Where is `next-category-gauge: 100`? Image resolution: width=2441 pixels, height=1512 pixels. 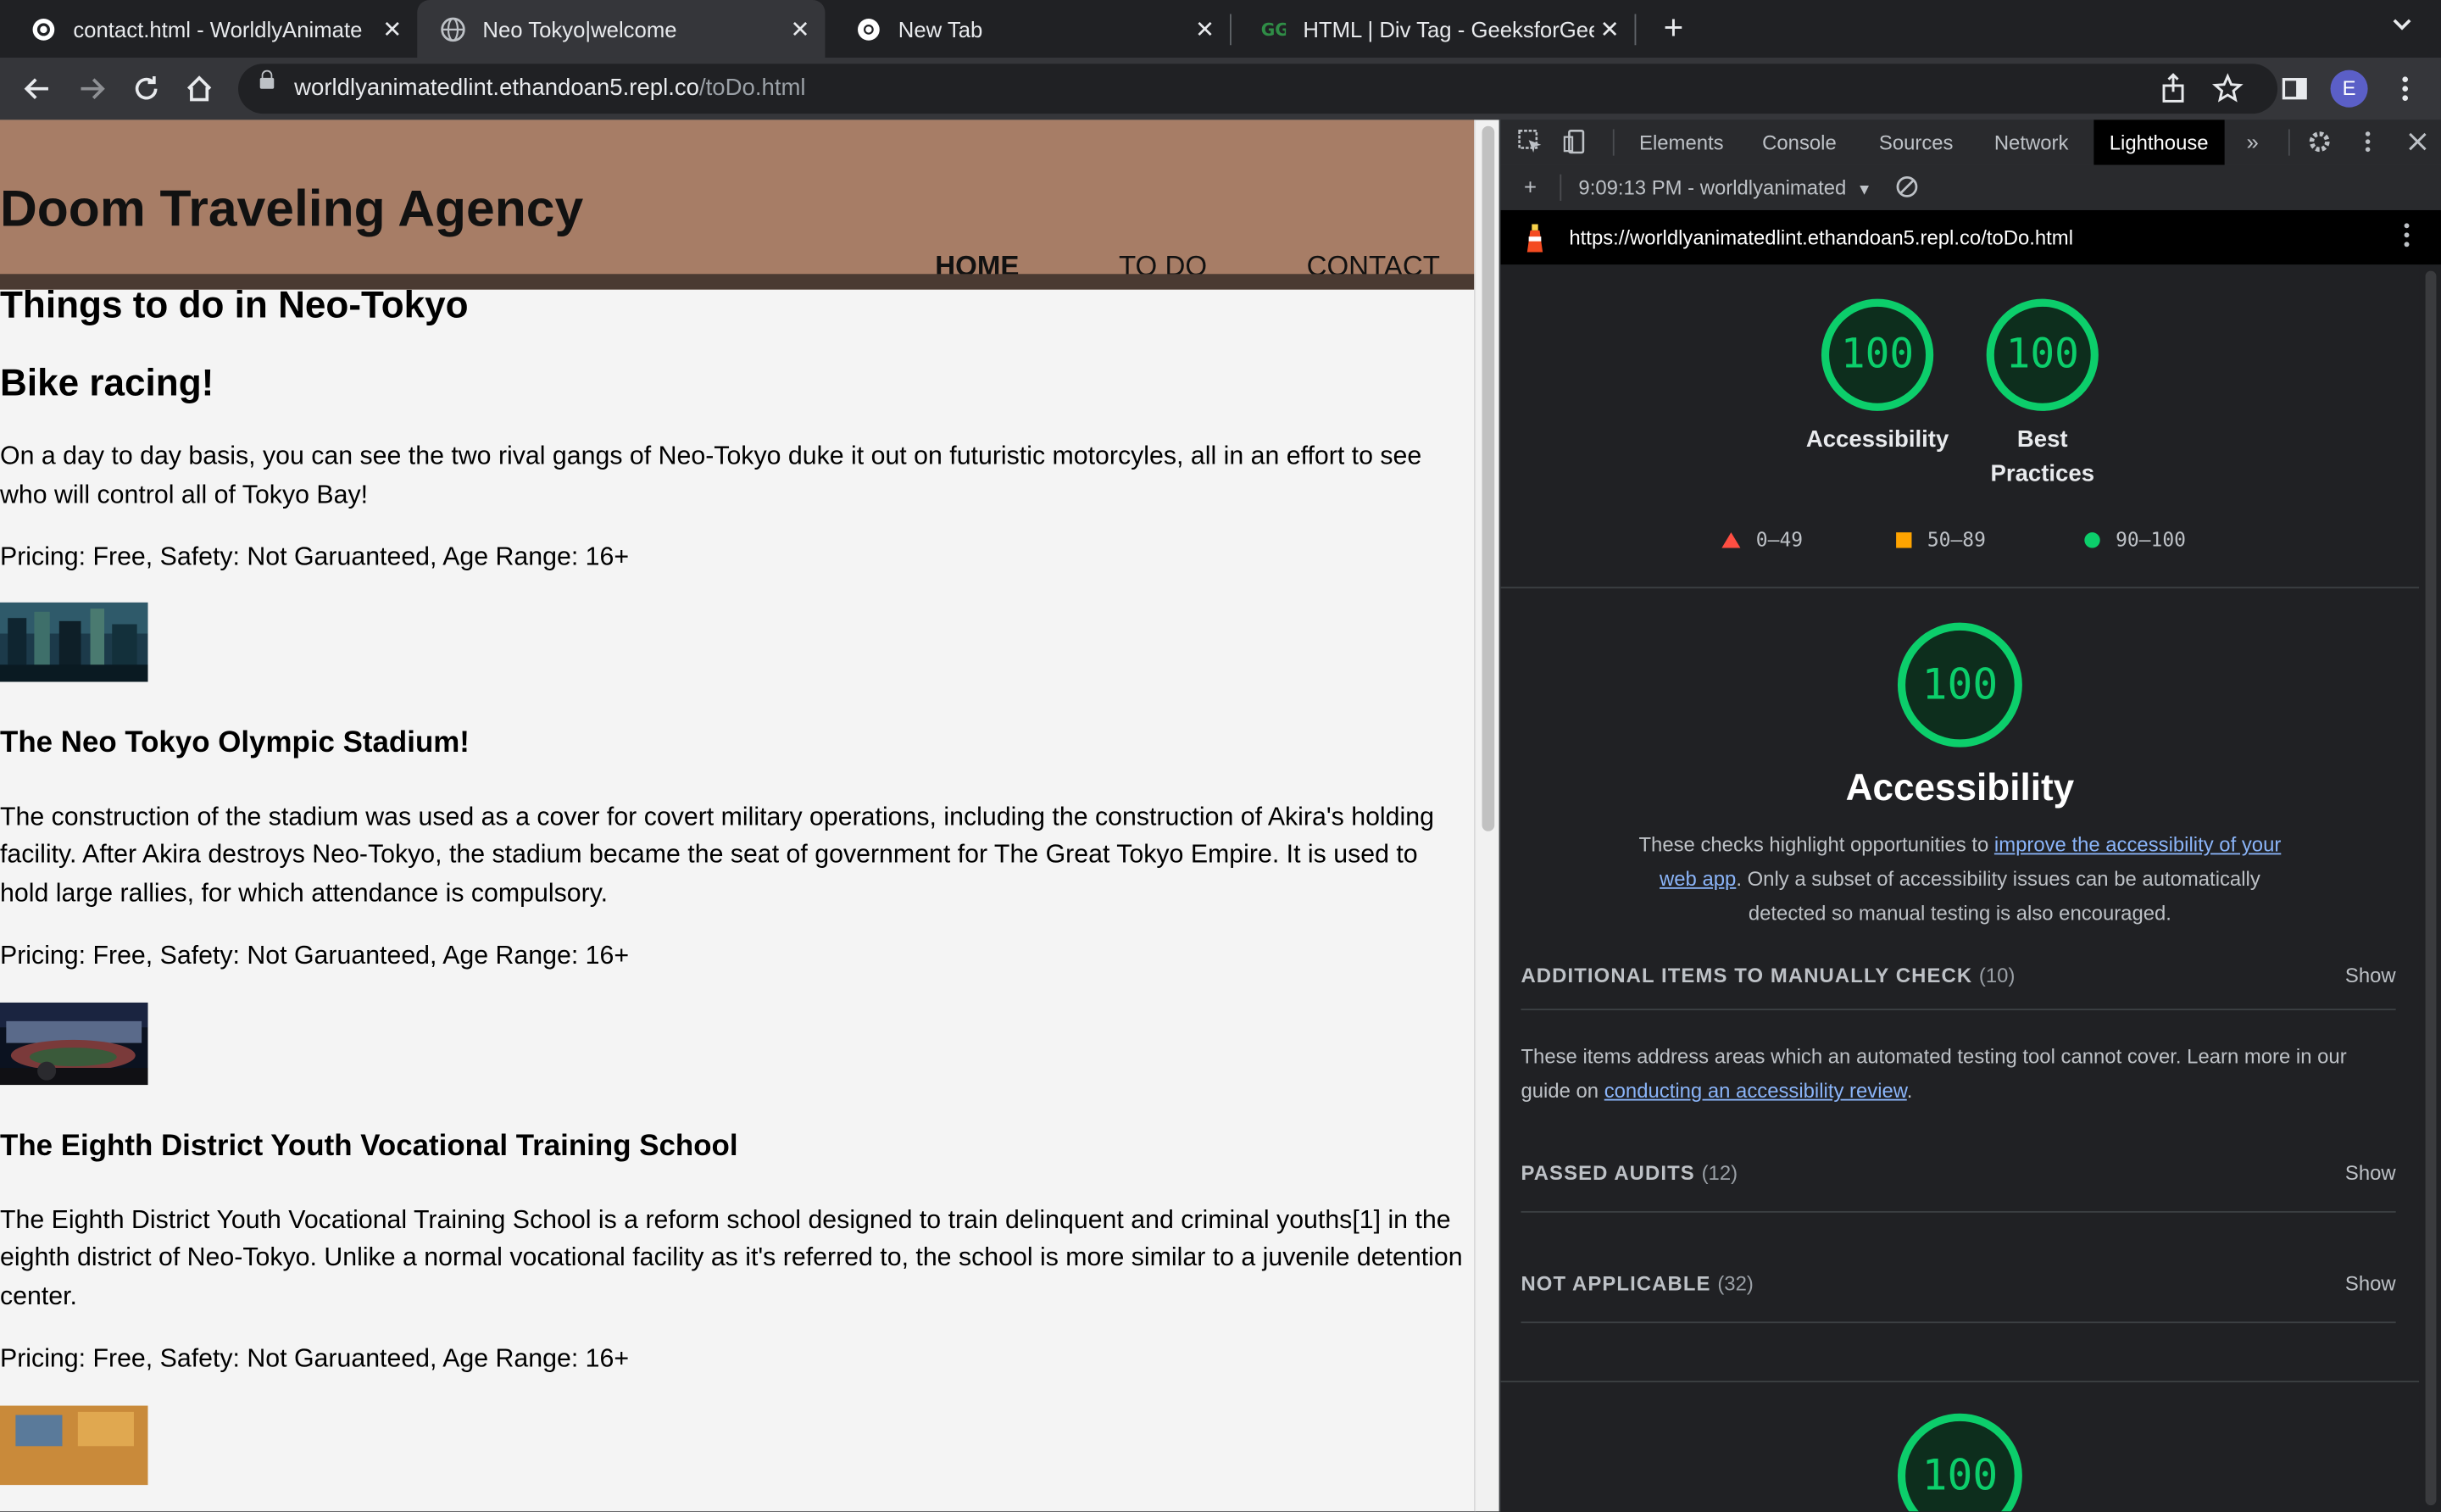 next-category-gauge: 100 is located at coordinates (1960, 1463).